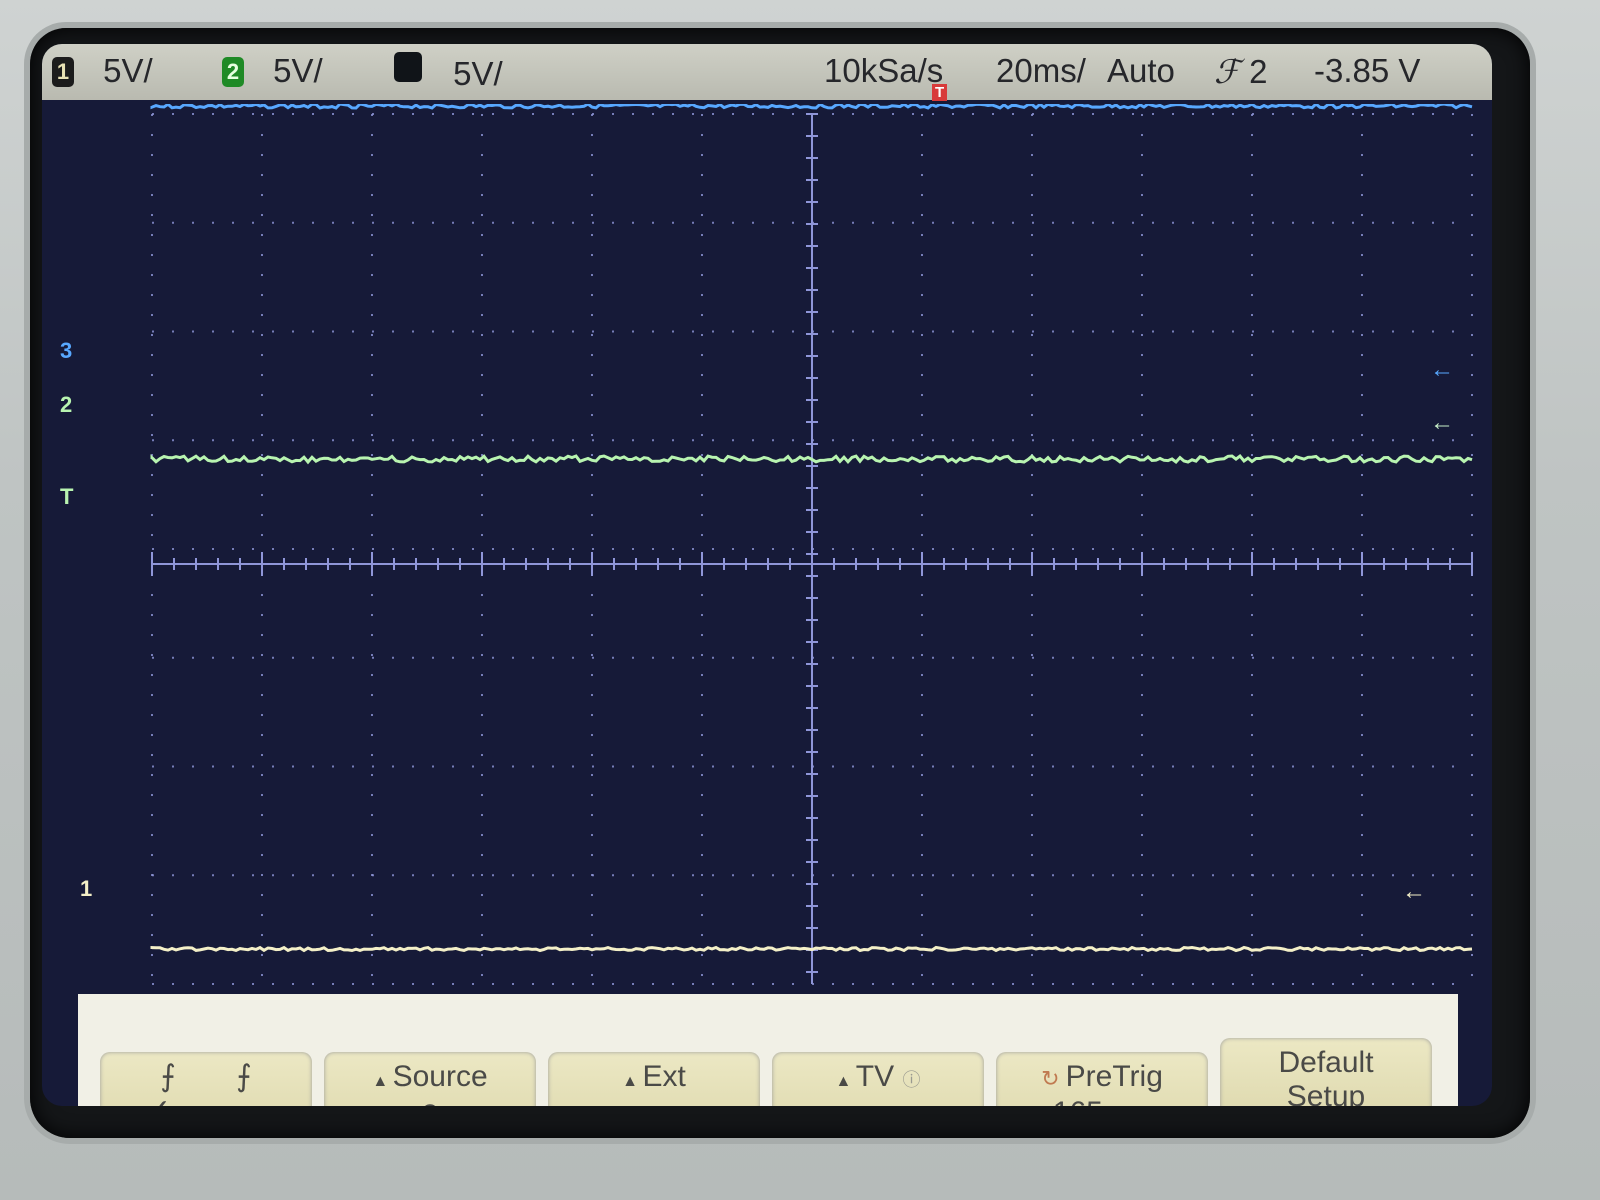 This screenshot has height=1200, width=1600. I want to click on trigger-source-value: 2, so click(1258, 71).